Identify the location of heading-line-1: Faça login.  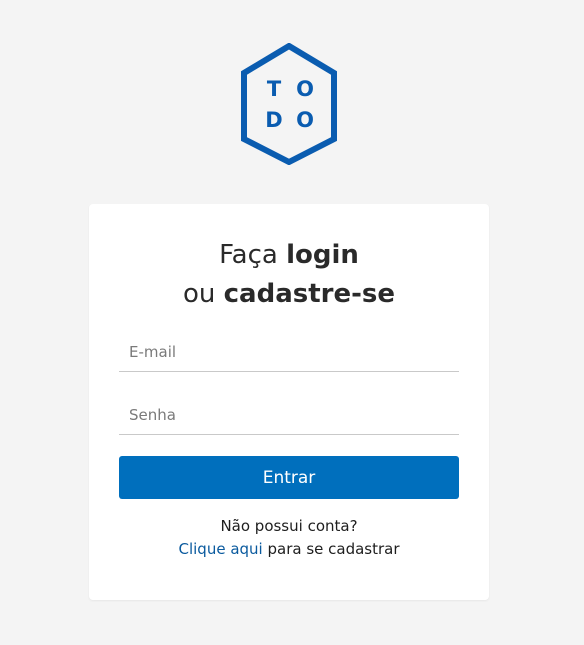
(289, 255).